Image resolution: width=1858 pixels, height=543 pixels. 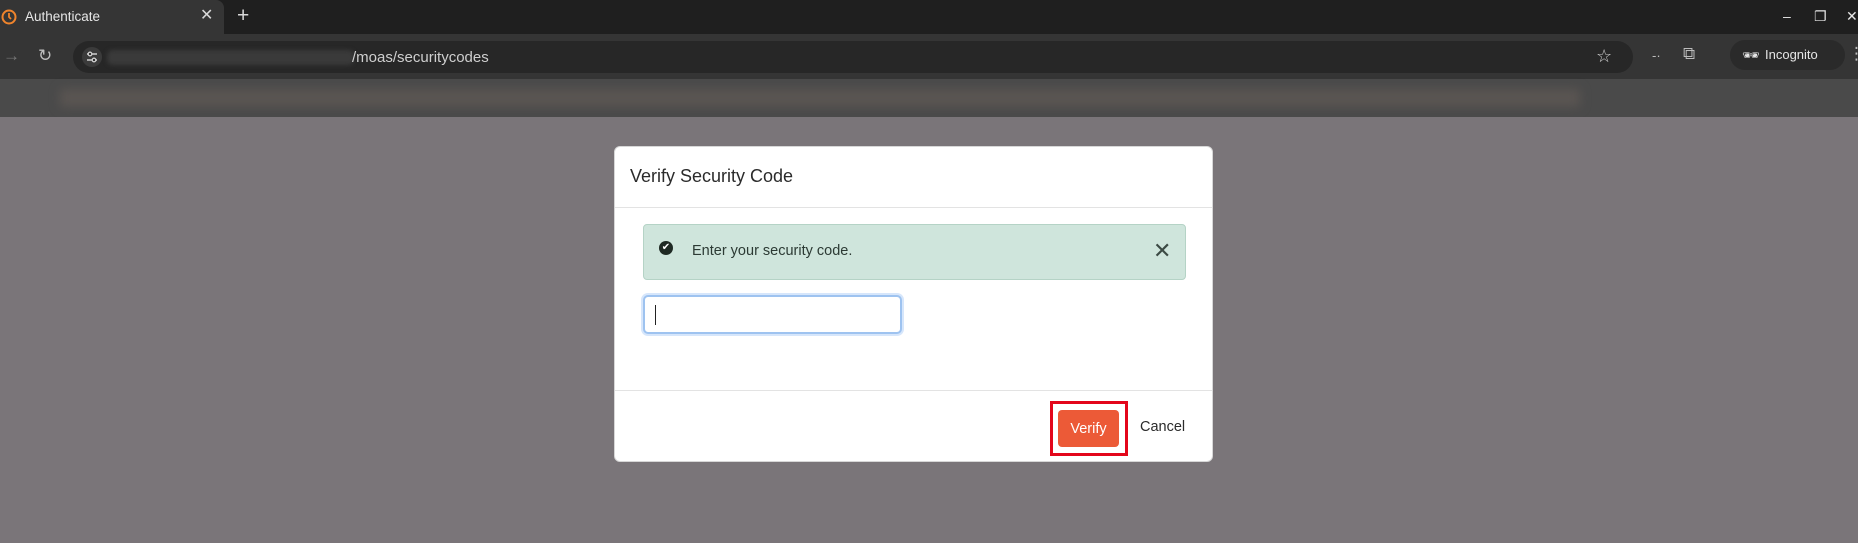 What do you see at coordinates (1791, 54) in the screenshot?
I see `incognito-label: Incognito` at bounding box center [1791, 54].